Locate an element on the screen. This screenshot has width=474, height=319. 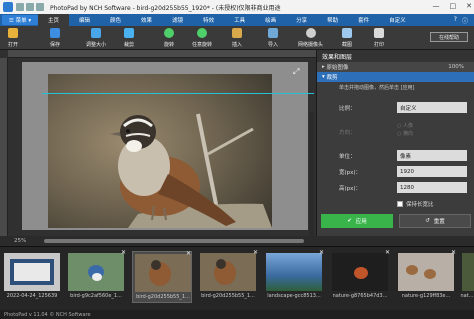
tab-edit: 编辑 is located at coordinates (84, 20).